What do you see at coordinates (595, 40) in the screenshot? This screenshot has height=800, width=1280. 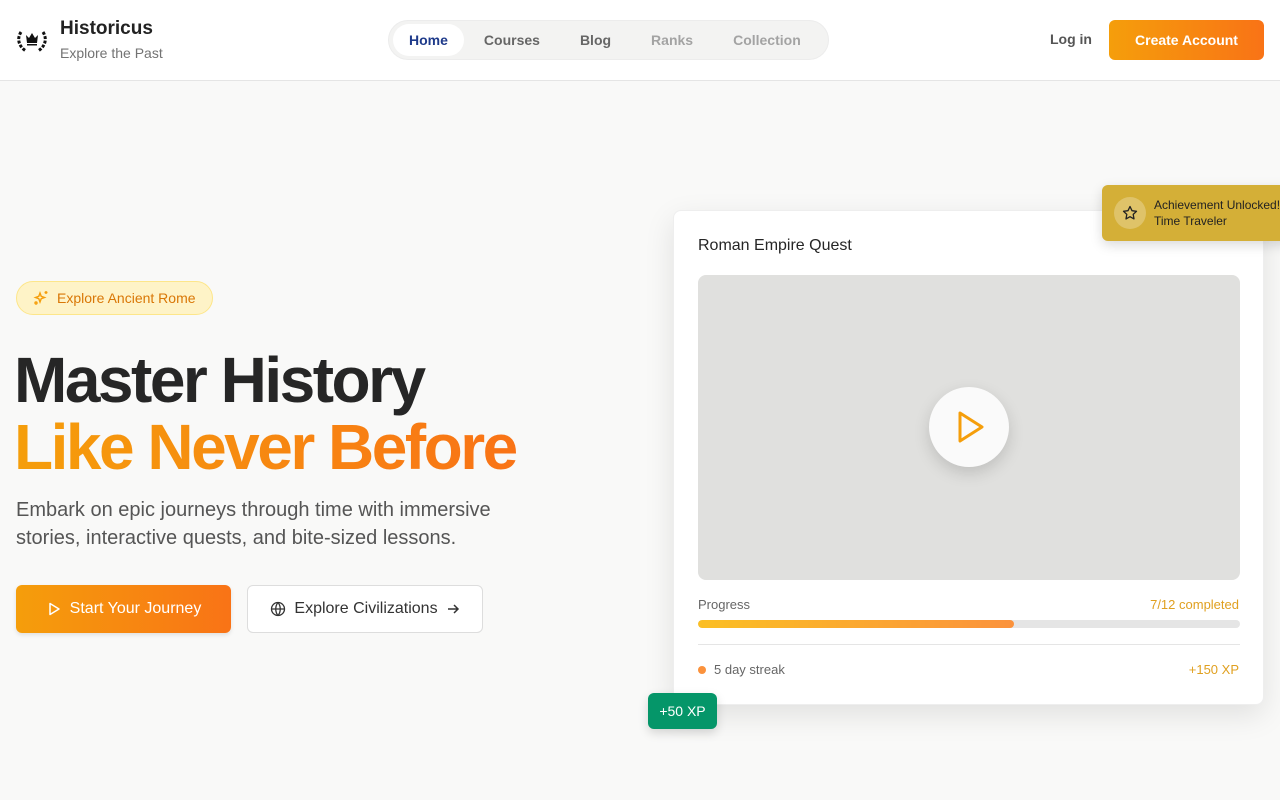 I see `nav-blog: Blog` at bounding box center [595, 40].